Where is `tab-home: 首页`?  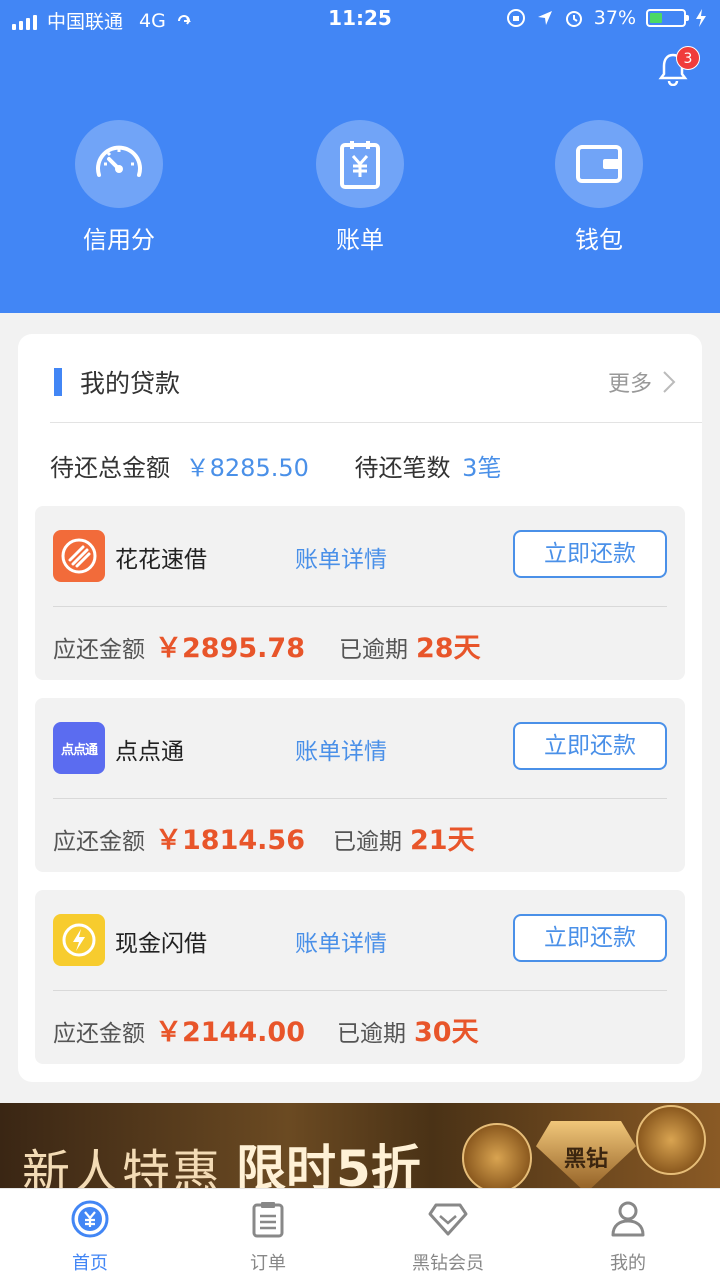 tab-home: 首页 is located at coordinates (90, 1237).